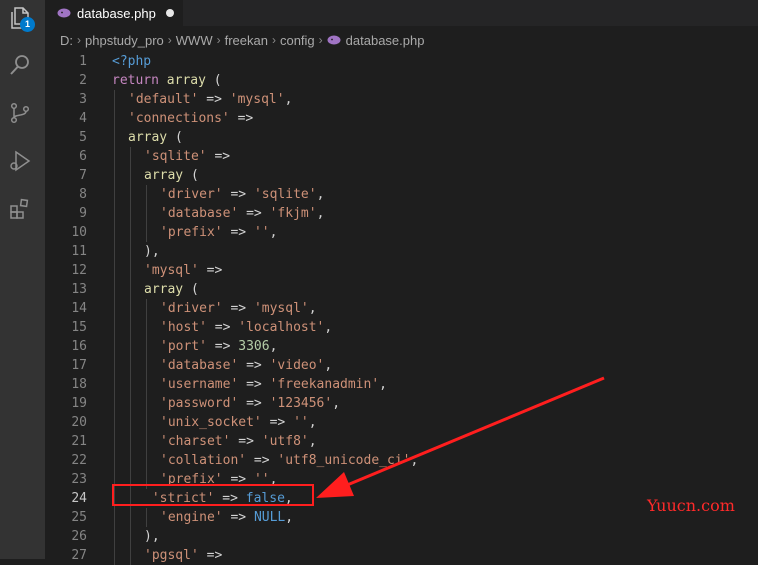 The image size is (758, 565). What do you see at coordinates (183, 346) in the screenshot?
I see `code-token: 'port'` at bounding box center [183, 346].